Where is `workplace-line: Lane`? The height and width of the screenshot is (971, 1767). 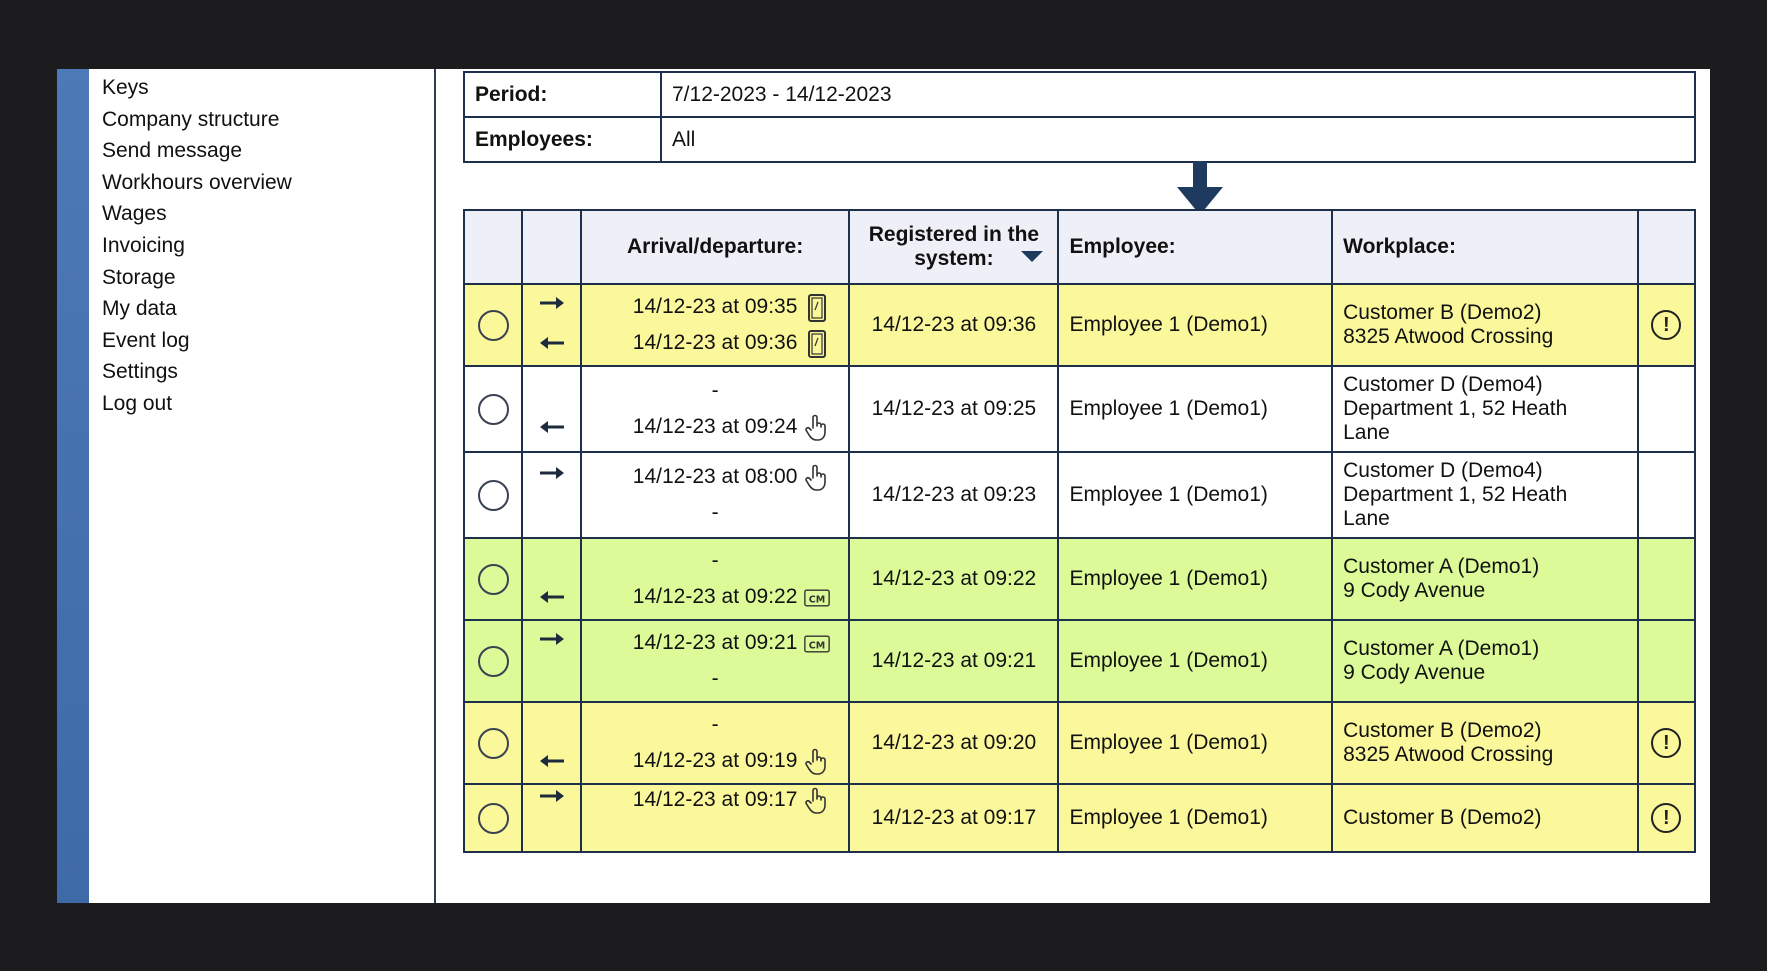
workplace-line: Lane is located at coordinates (1366, 518).